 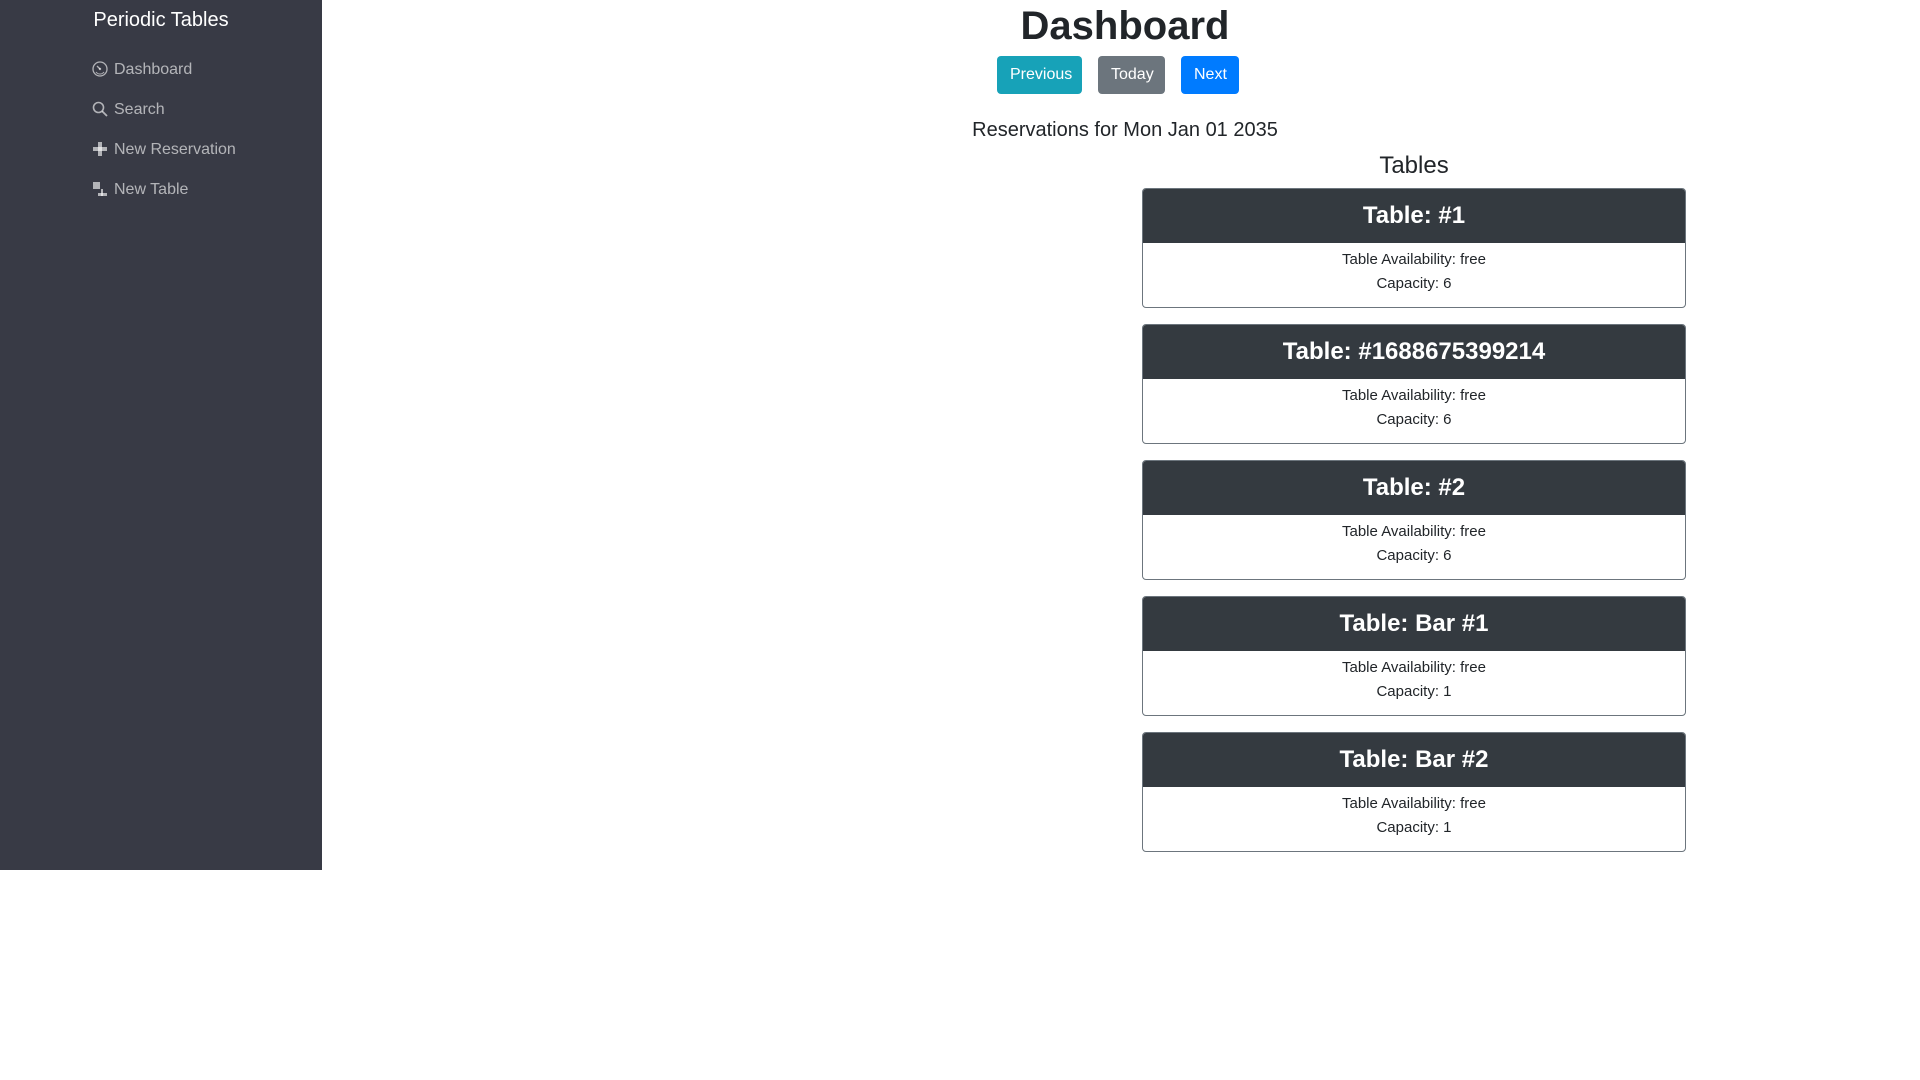 What do you see at coordinates (101, 190) in the screenshot?
I see `table-icon` at bounding box center [101, 190].